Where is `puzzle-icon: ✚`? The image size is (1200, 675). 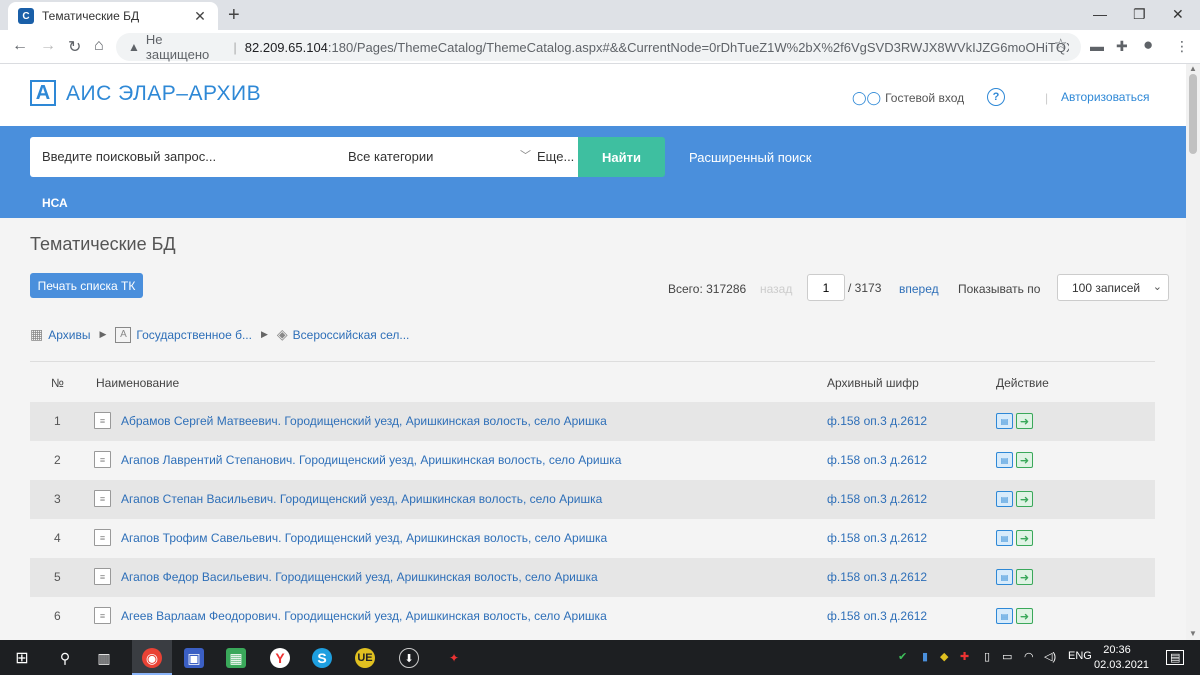
puzzle-icon: ✚ is located at coordinates (1122, 46).